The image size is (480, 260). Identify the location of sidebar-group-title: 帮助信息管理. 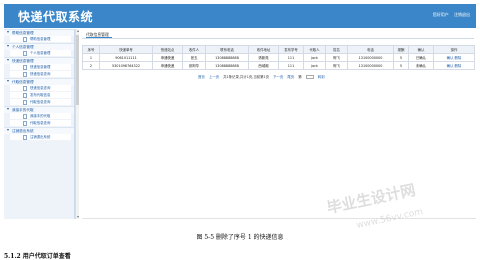
(39, 32).